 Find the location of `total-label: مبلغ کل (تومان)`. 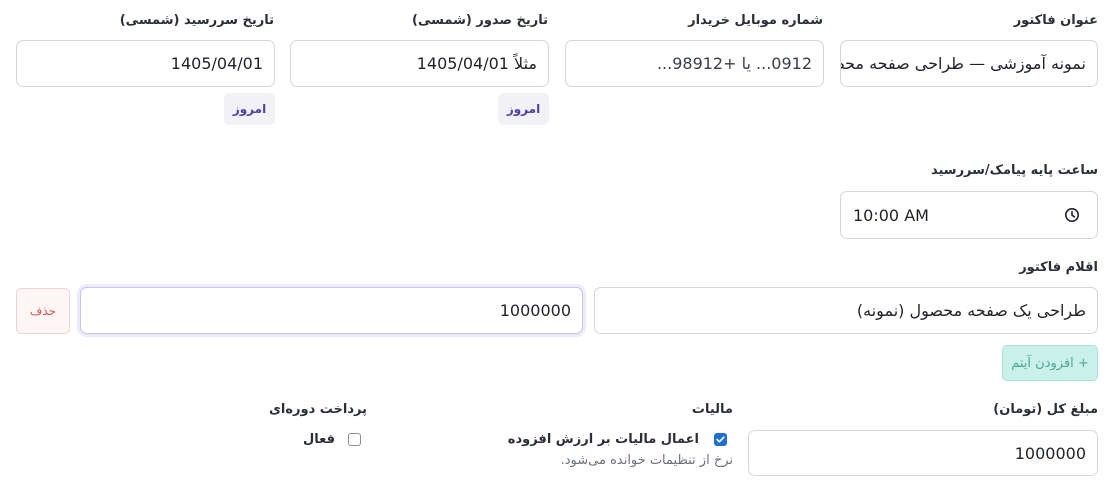

total-label: مبلغ کل (تومان) is located at coordinates (1045, 409).